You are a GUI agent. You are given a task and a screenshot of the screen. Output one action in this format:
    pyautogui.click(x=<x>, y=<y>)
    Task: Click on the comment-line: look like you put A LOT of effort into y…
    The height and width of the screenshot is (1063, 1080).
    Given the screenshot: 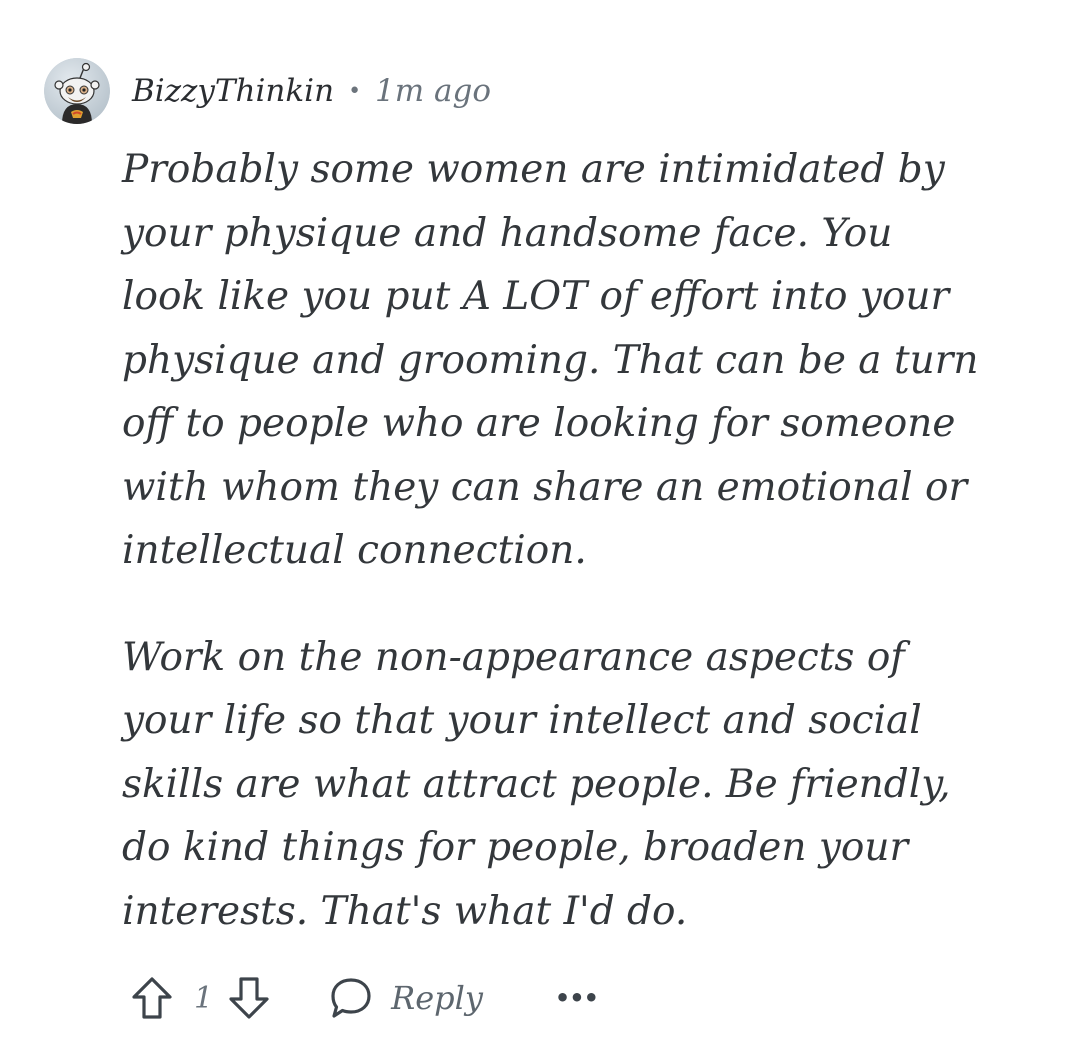 What is the action you would take?
    pyautogui.click(x=536, y=296)
    